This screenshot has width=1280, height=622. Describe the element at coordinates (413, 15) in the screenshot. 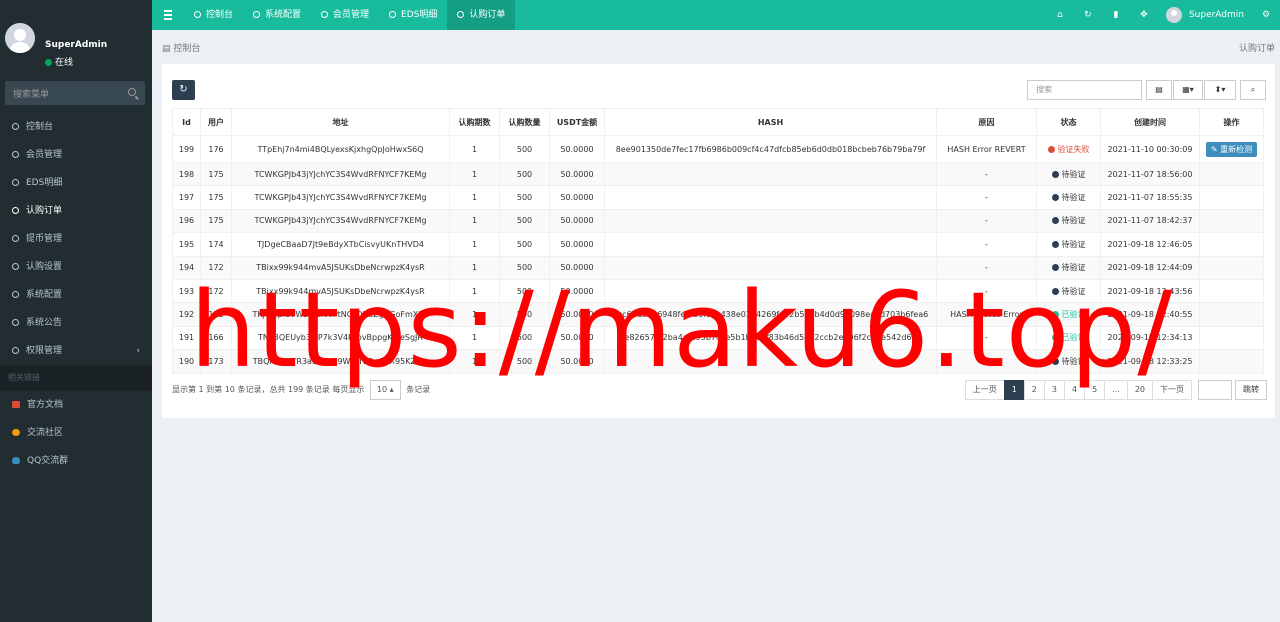

I see `tab-eds: EDS明细` at that location.